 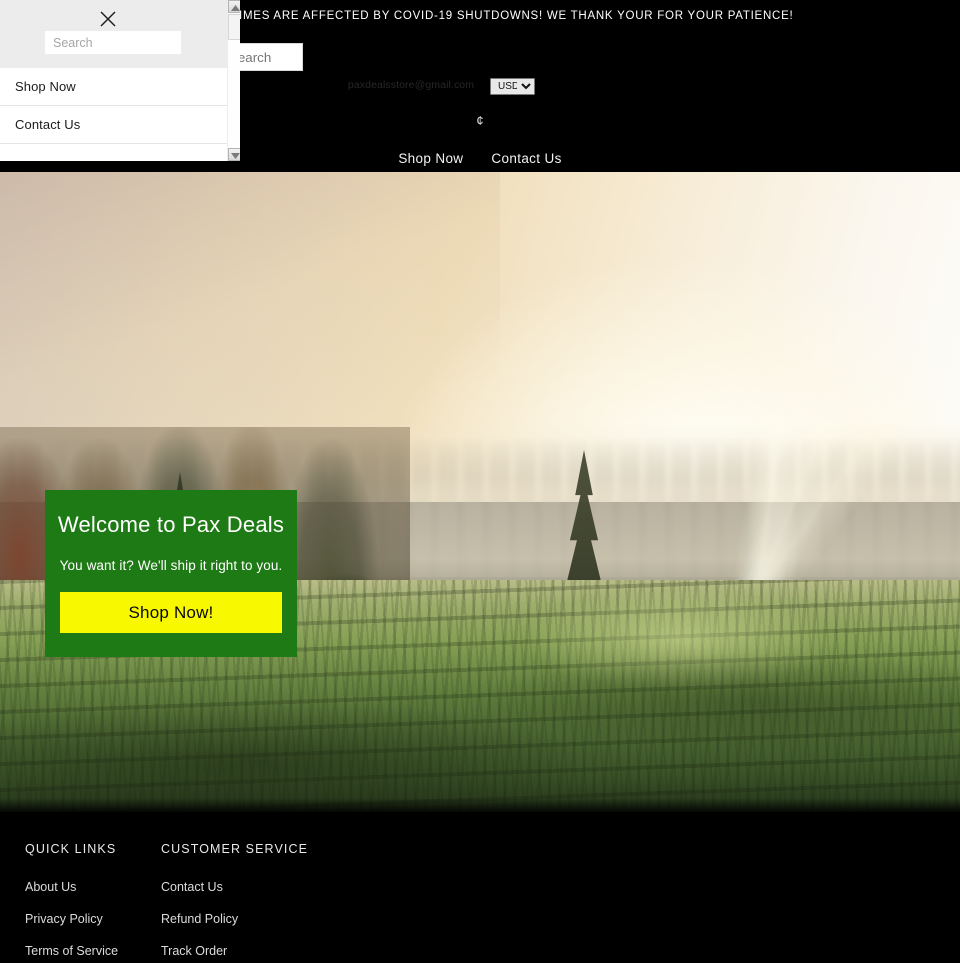 I want to click on hero-subtitle: You want it? We'll ship it right to you., so click(x=171, y=565).